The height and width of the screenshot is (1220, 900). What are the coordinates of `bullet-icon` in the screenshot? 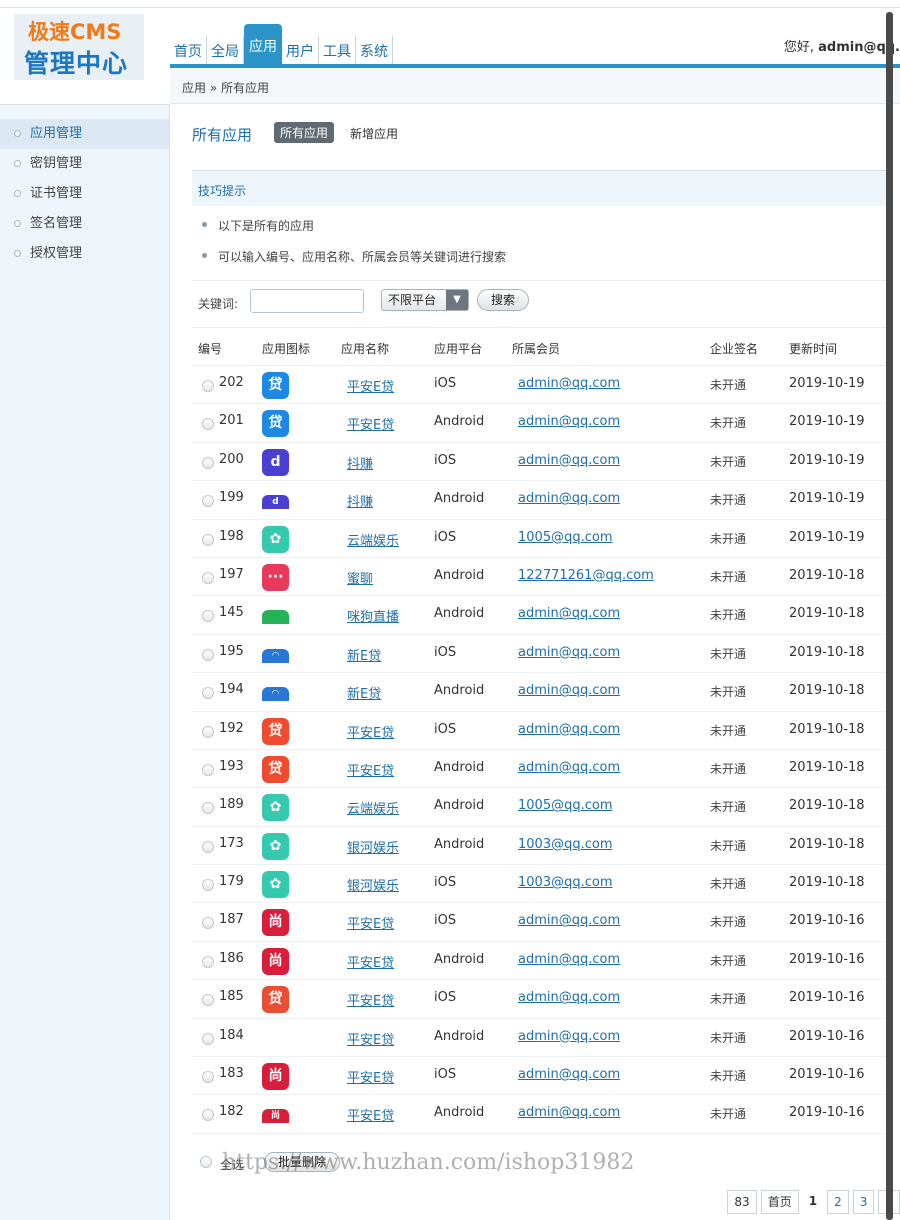 It's located at (17, 253).